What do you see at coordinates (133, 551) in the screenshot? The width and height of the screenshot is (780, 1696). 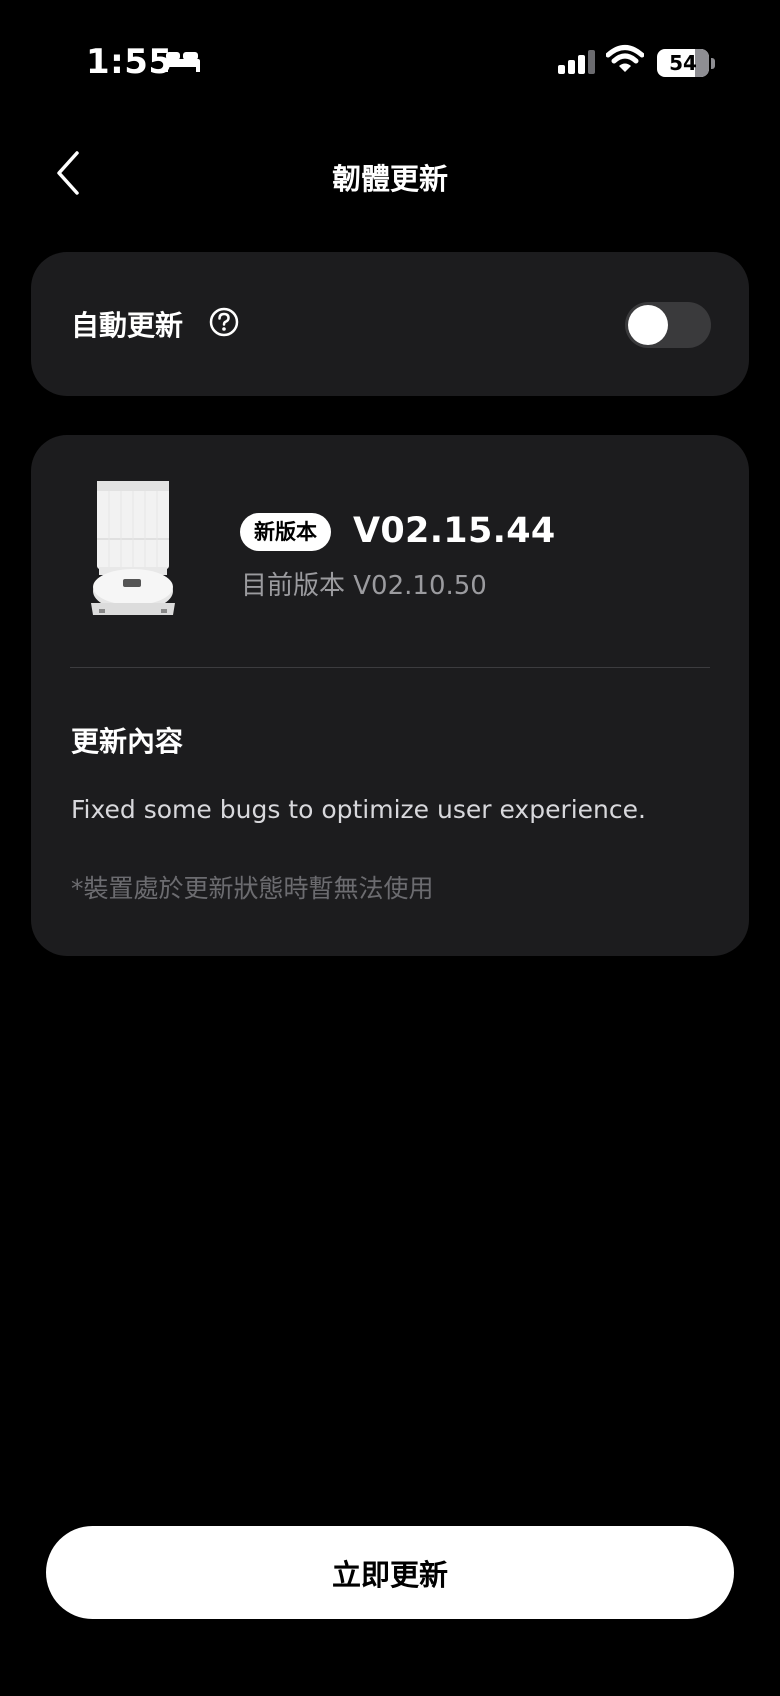 I see `robot-vacuum-station-image` at bounding box center [133, 551].